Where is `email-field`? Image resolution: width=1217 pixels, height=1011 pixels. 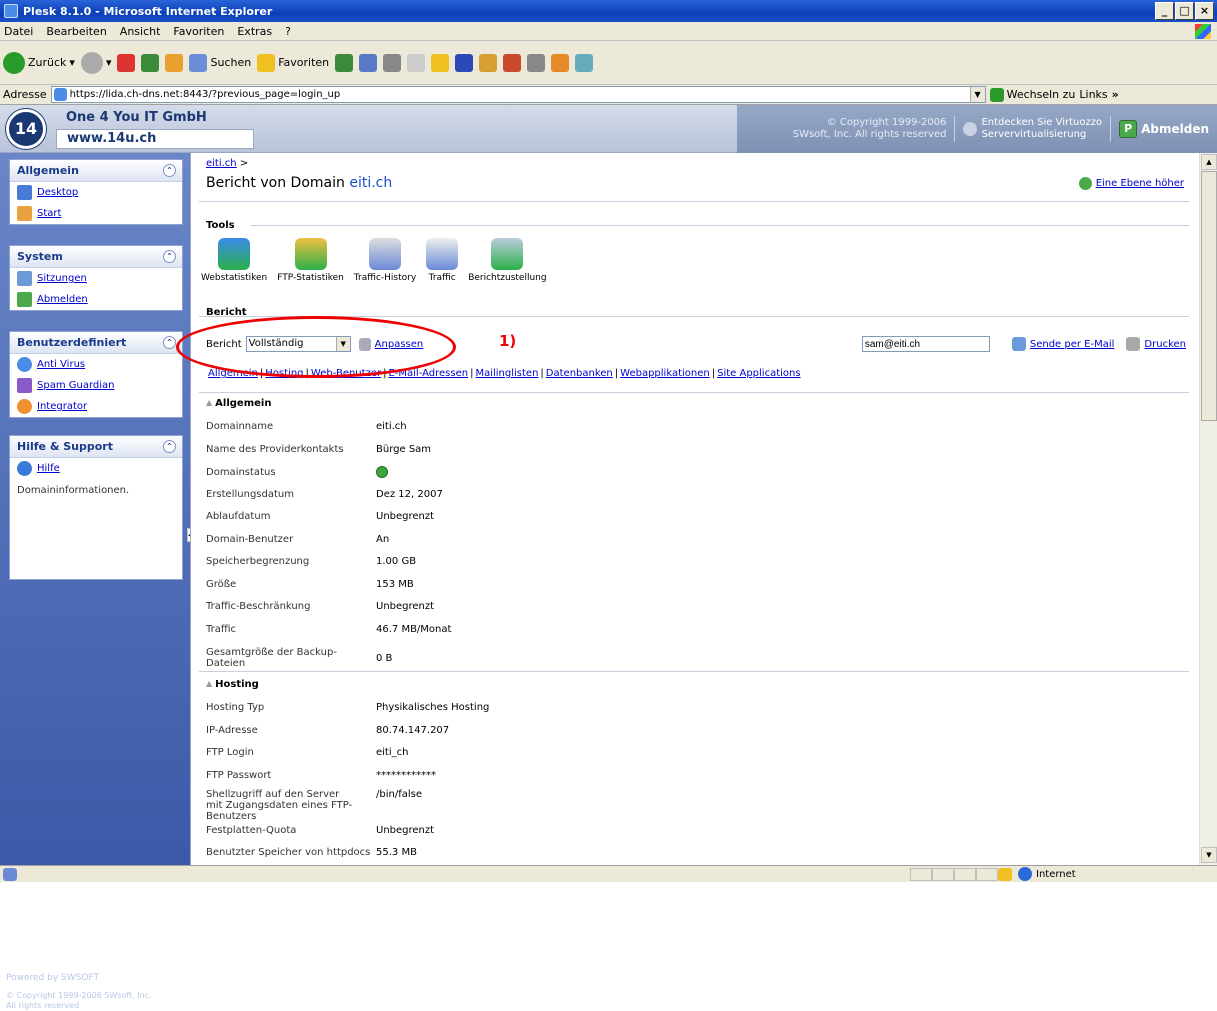
email-field is located at coordinates (925, 344).